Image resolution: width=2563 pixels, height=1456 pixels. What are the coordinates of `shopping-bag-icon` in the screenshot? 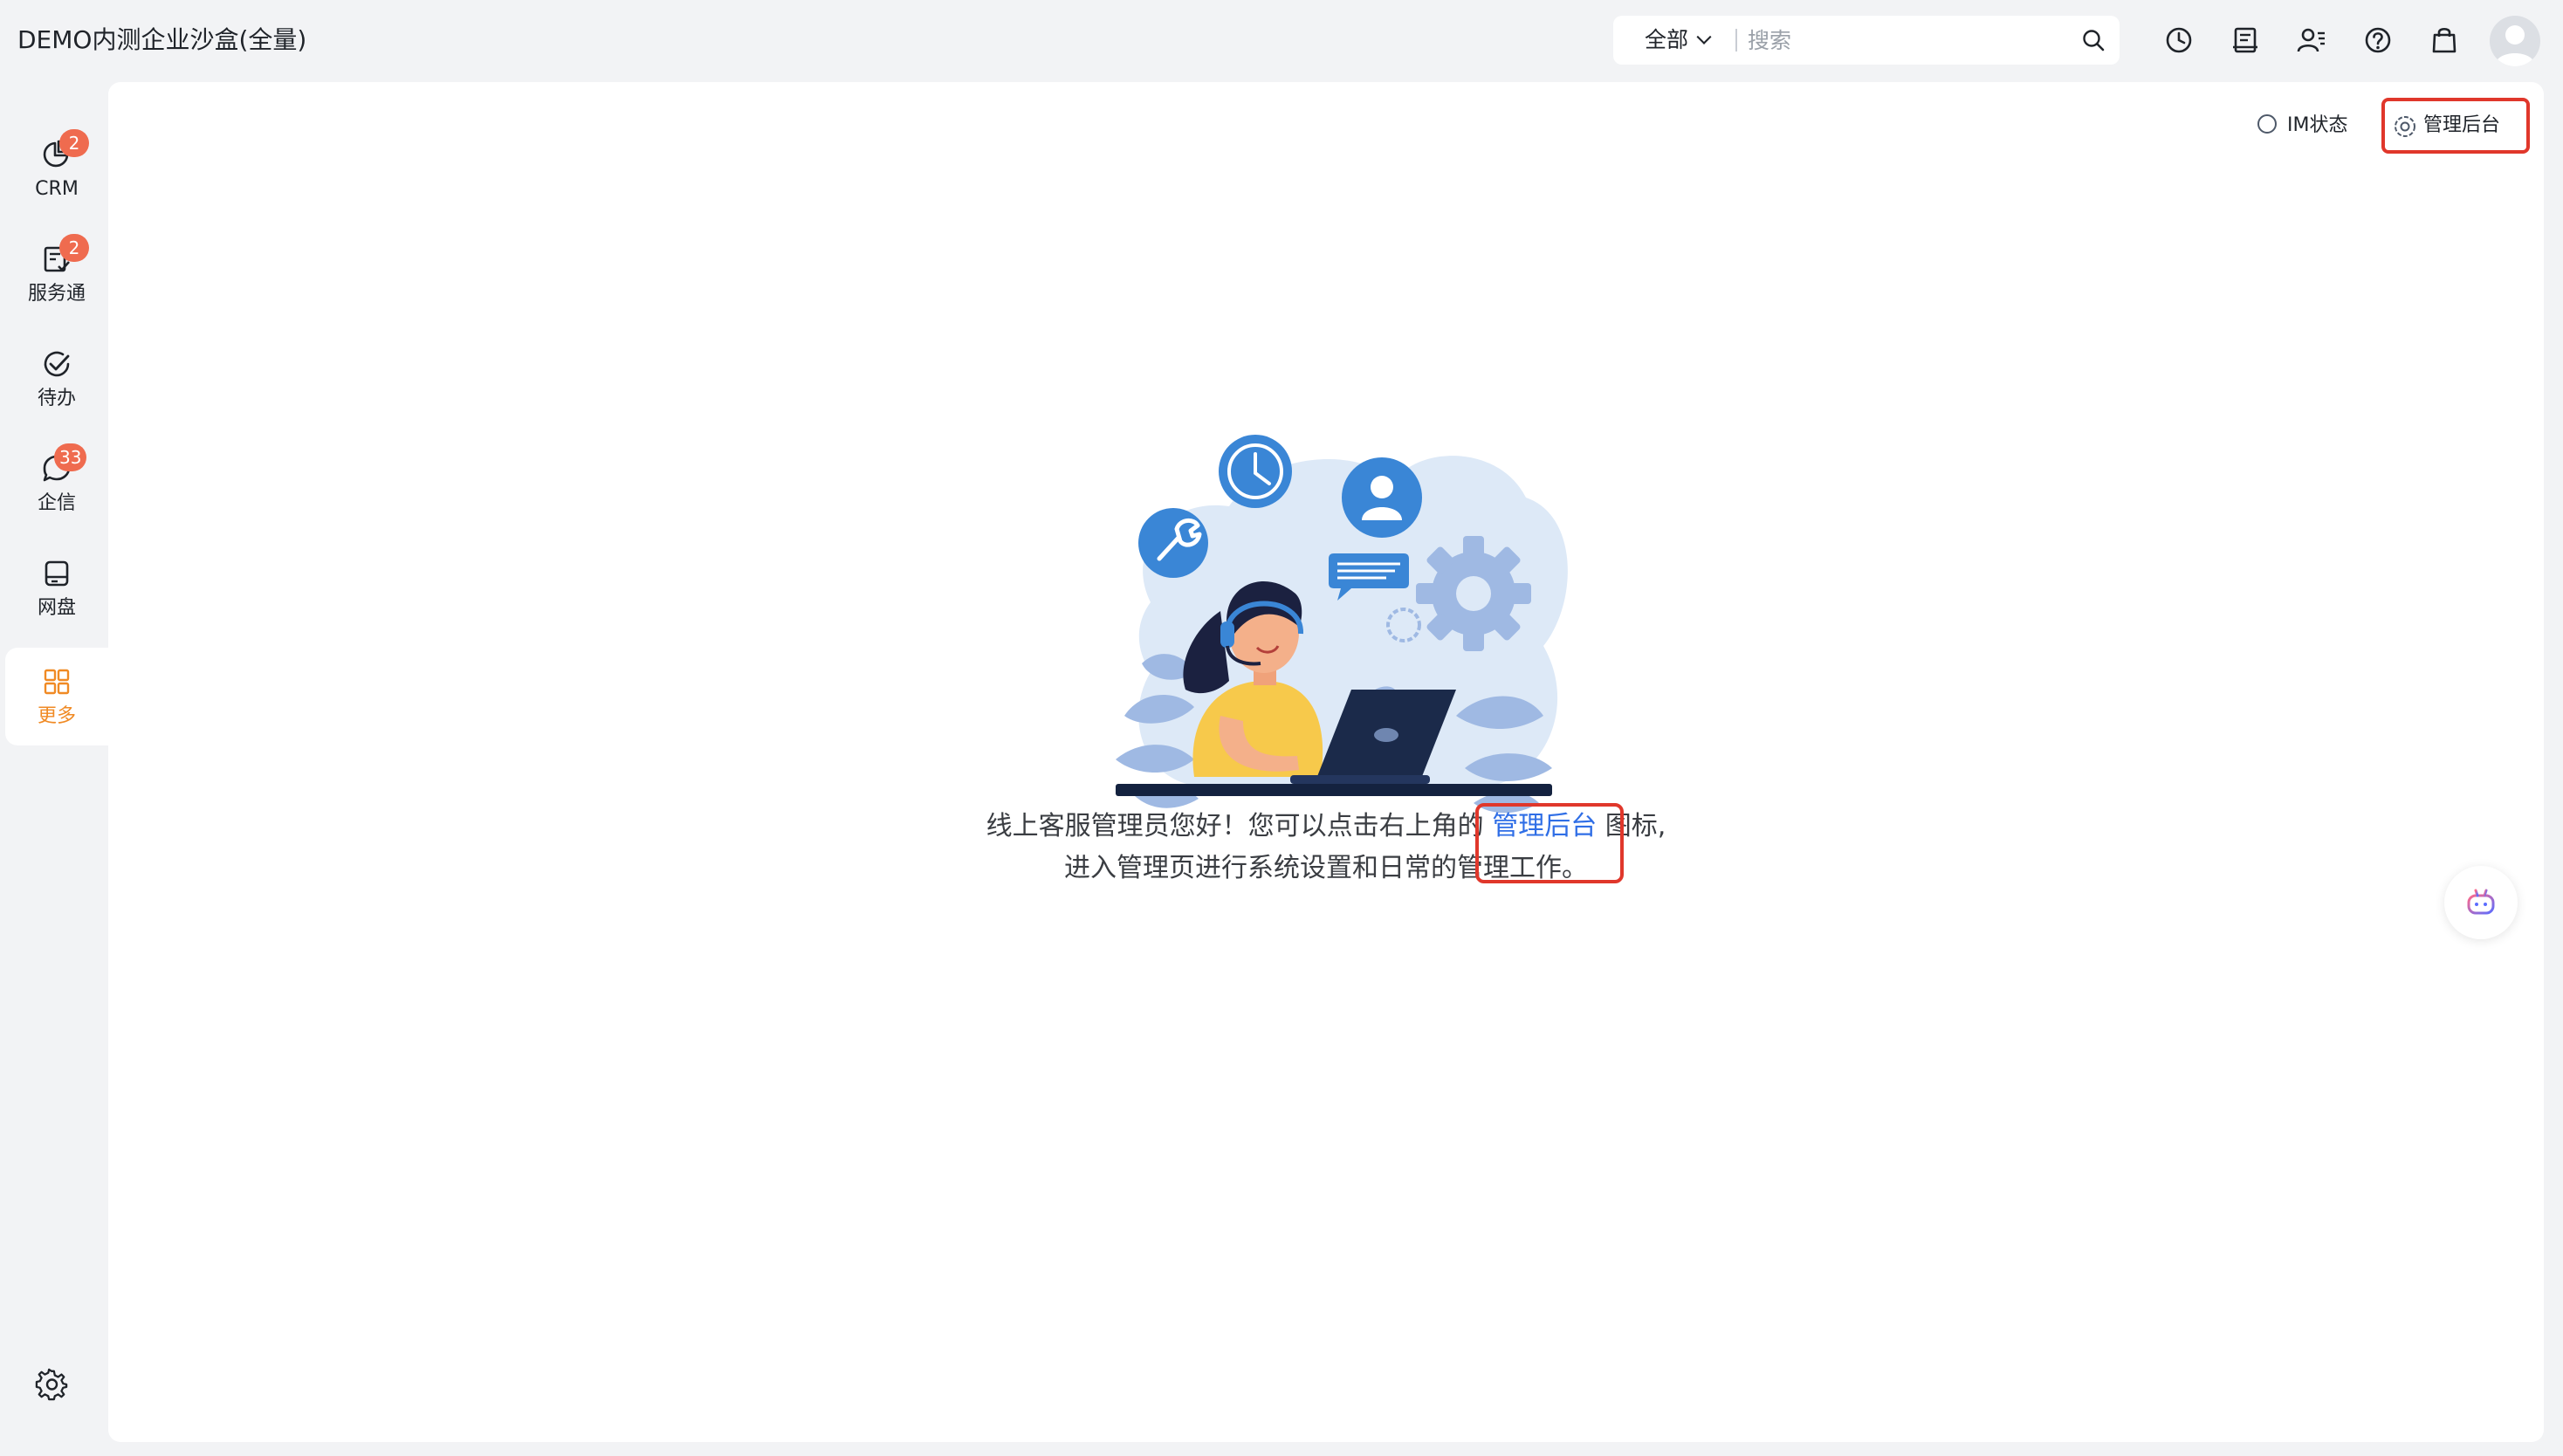 It's located at (2444, 40).